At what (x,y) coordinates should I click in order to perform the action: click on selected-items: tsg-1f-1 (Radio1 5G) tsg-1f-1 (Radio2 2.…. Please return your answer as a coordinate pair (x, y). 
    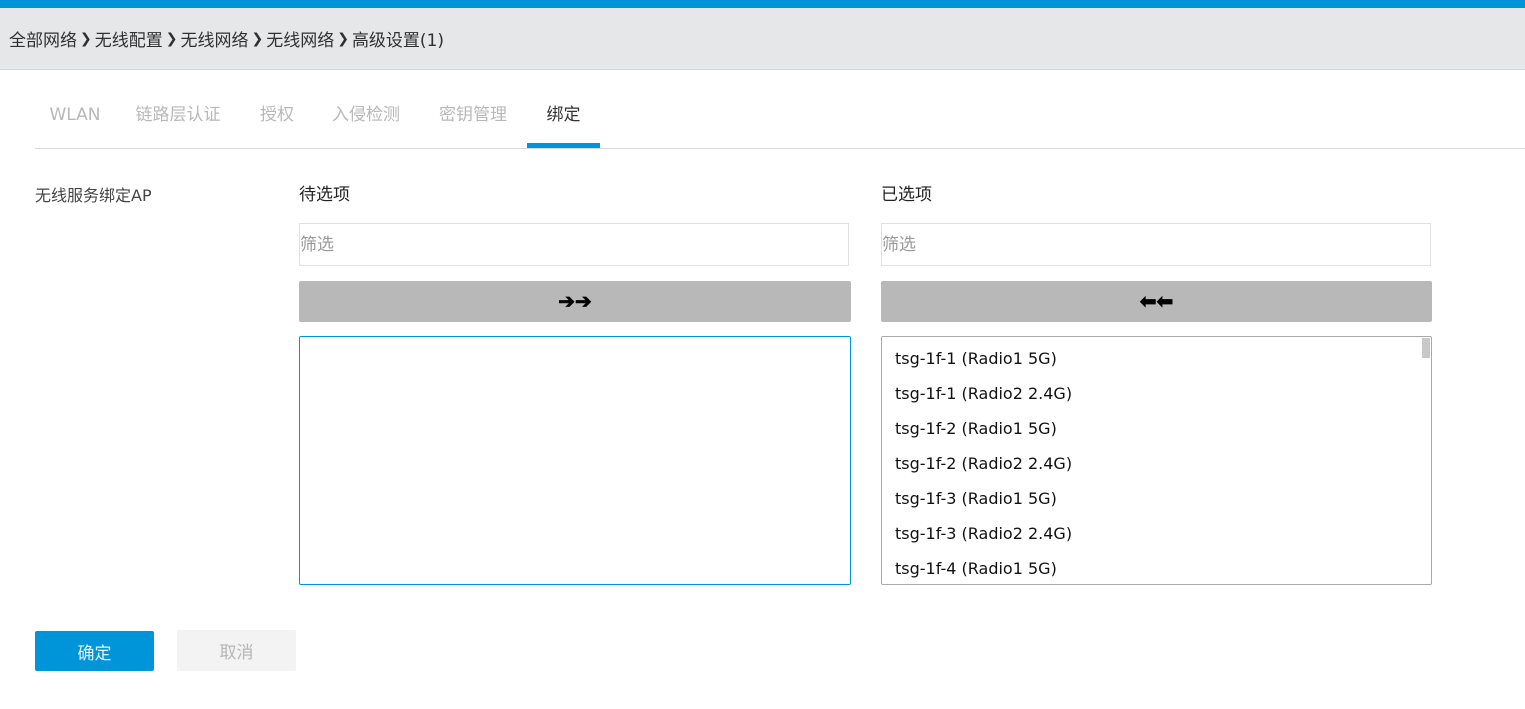
    Looking at the image, I should click on (1157, 462).